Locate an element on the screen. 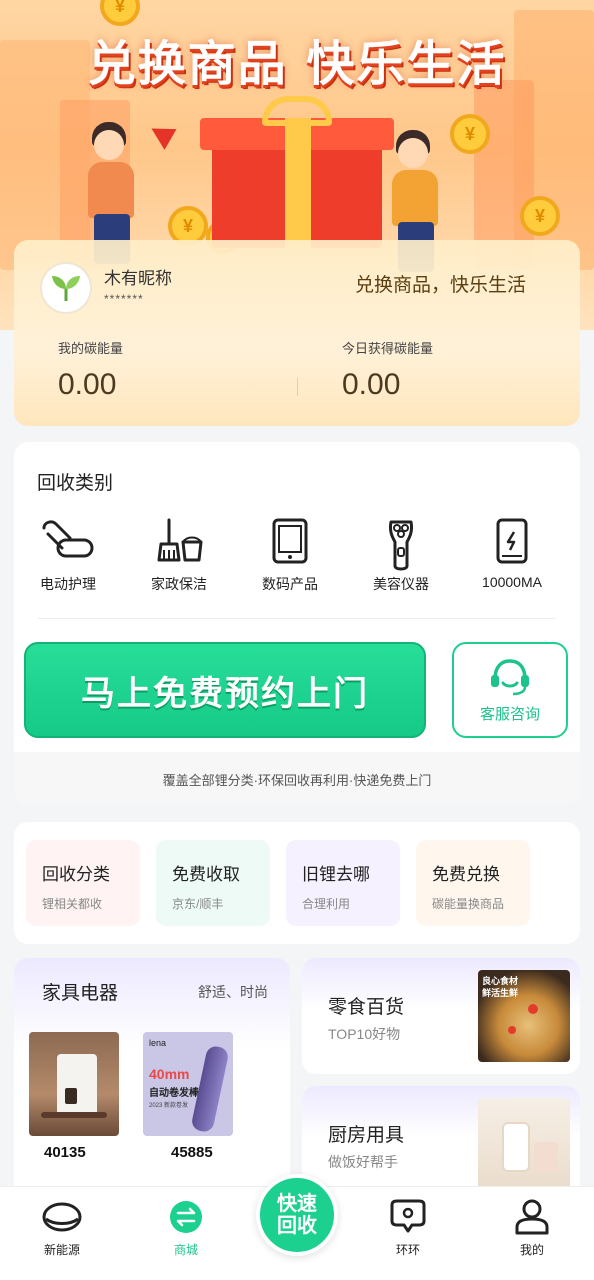 This screenshot has height=1280, width=594. quick-link-subtitle: 锂相关都收 is located at coordinates (72, 904).